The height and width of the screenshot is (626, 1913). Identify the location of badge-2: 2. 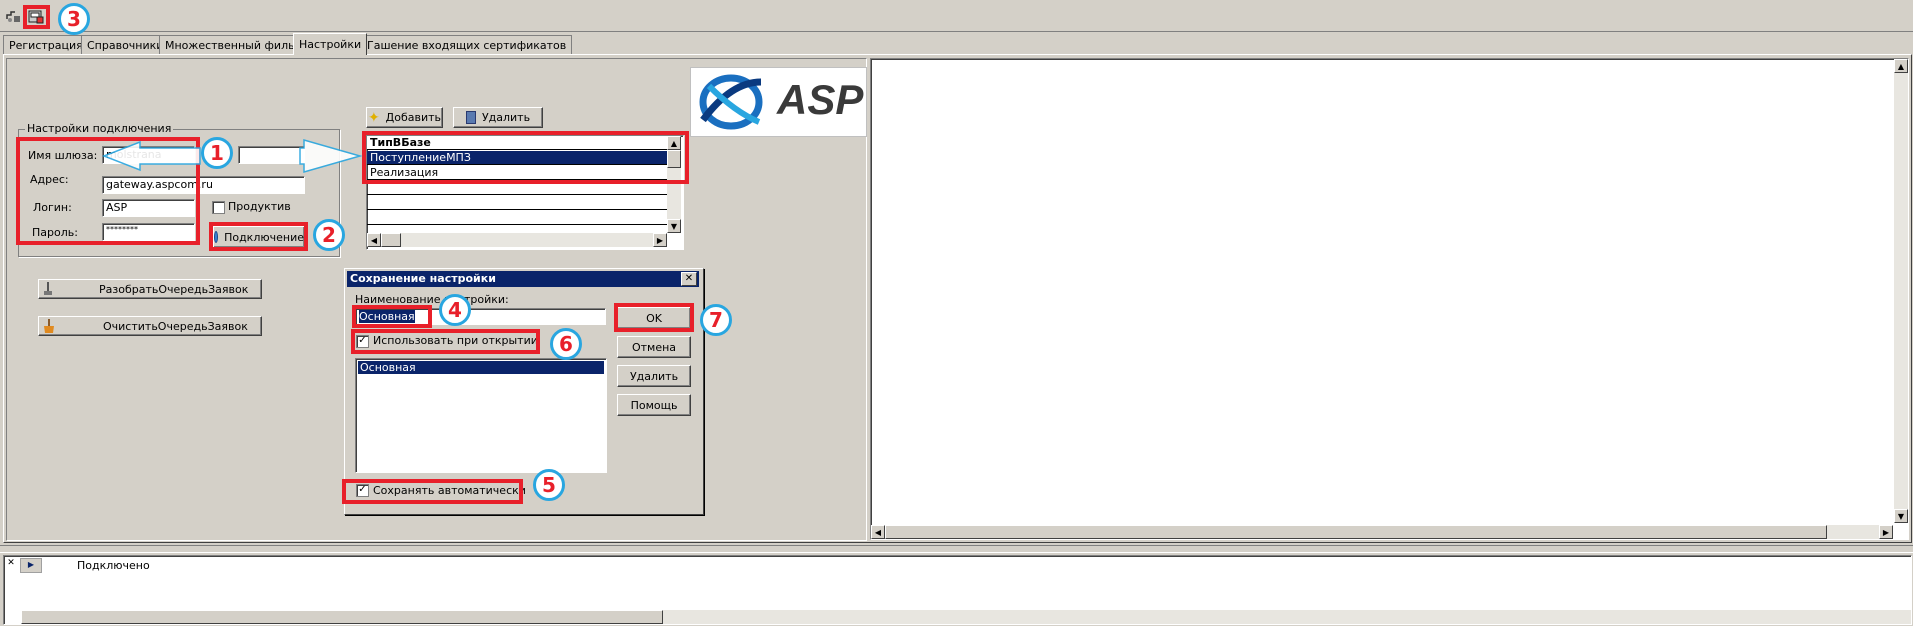
(329, 235).